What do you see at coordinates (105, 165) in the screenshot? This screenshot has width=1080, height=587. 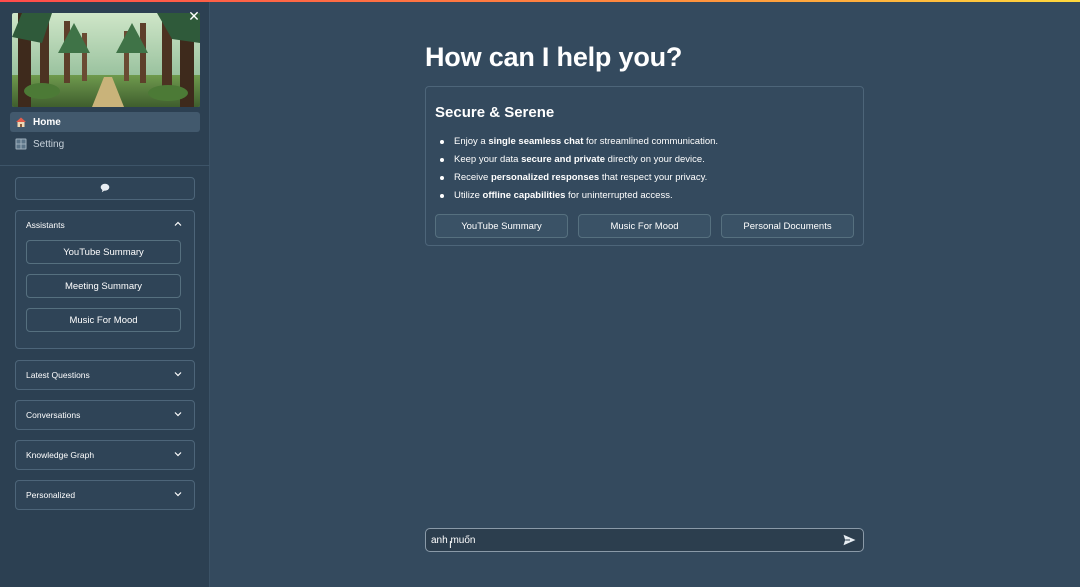 I see `sidebar-divider` at bounding box center [105, 165].